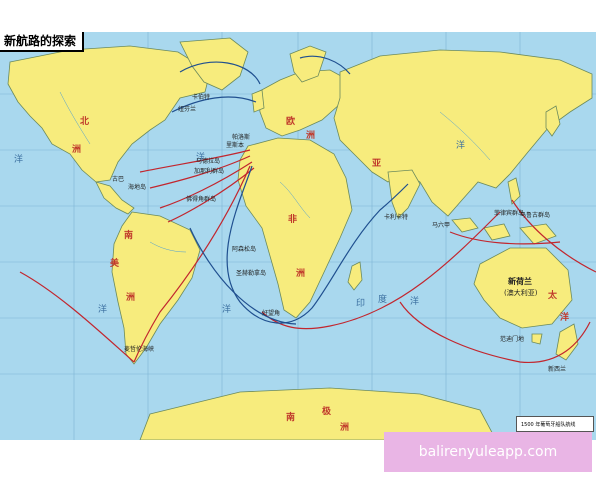 This screenshot has height=480, width=600. What do you see at coordinates (271, 313) in the screenshot?
I see `place-label: 好望角` at bounding box center [271, 313].